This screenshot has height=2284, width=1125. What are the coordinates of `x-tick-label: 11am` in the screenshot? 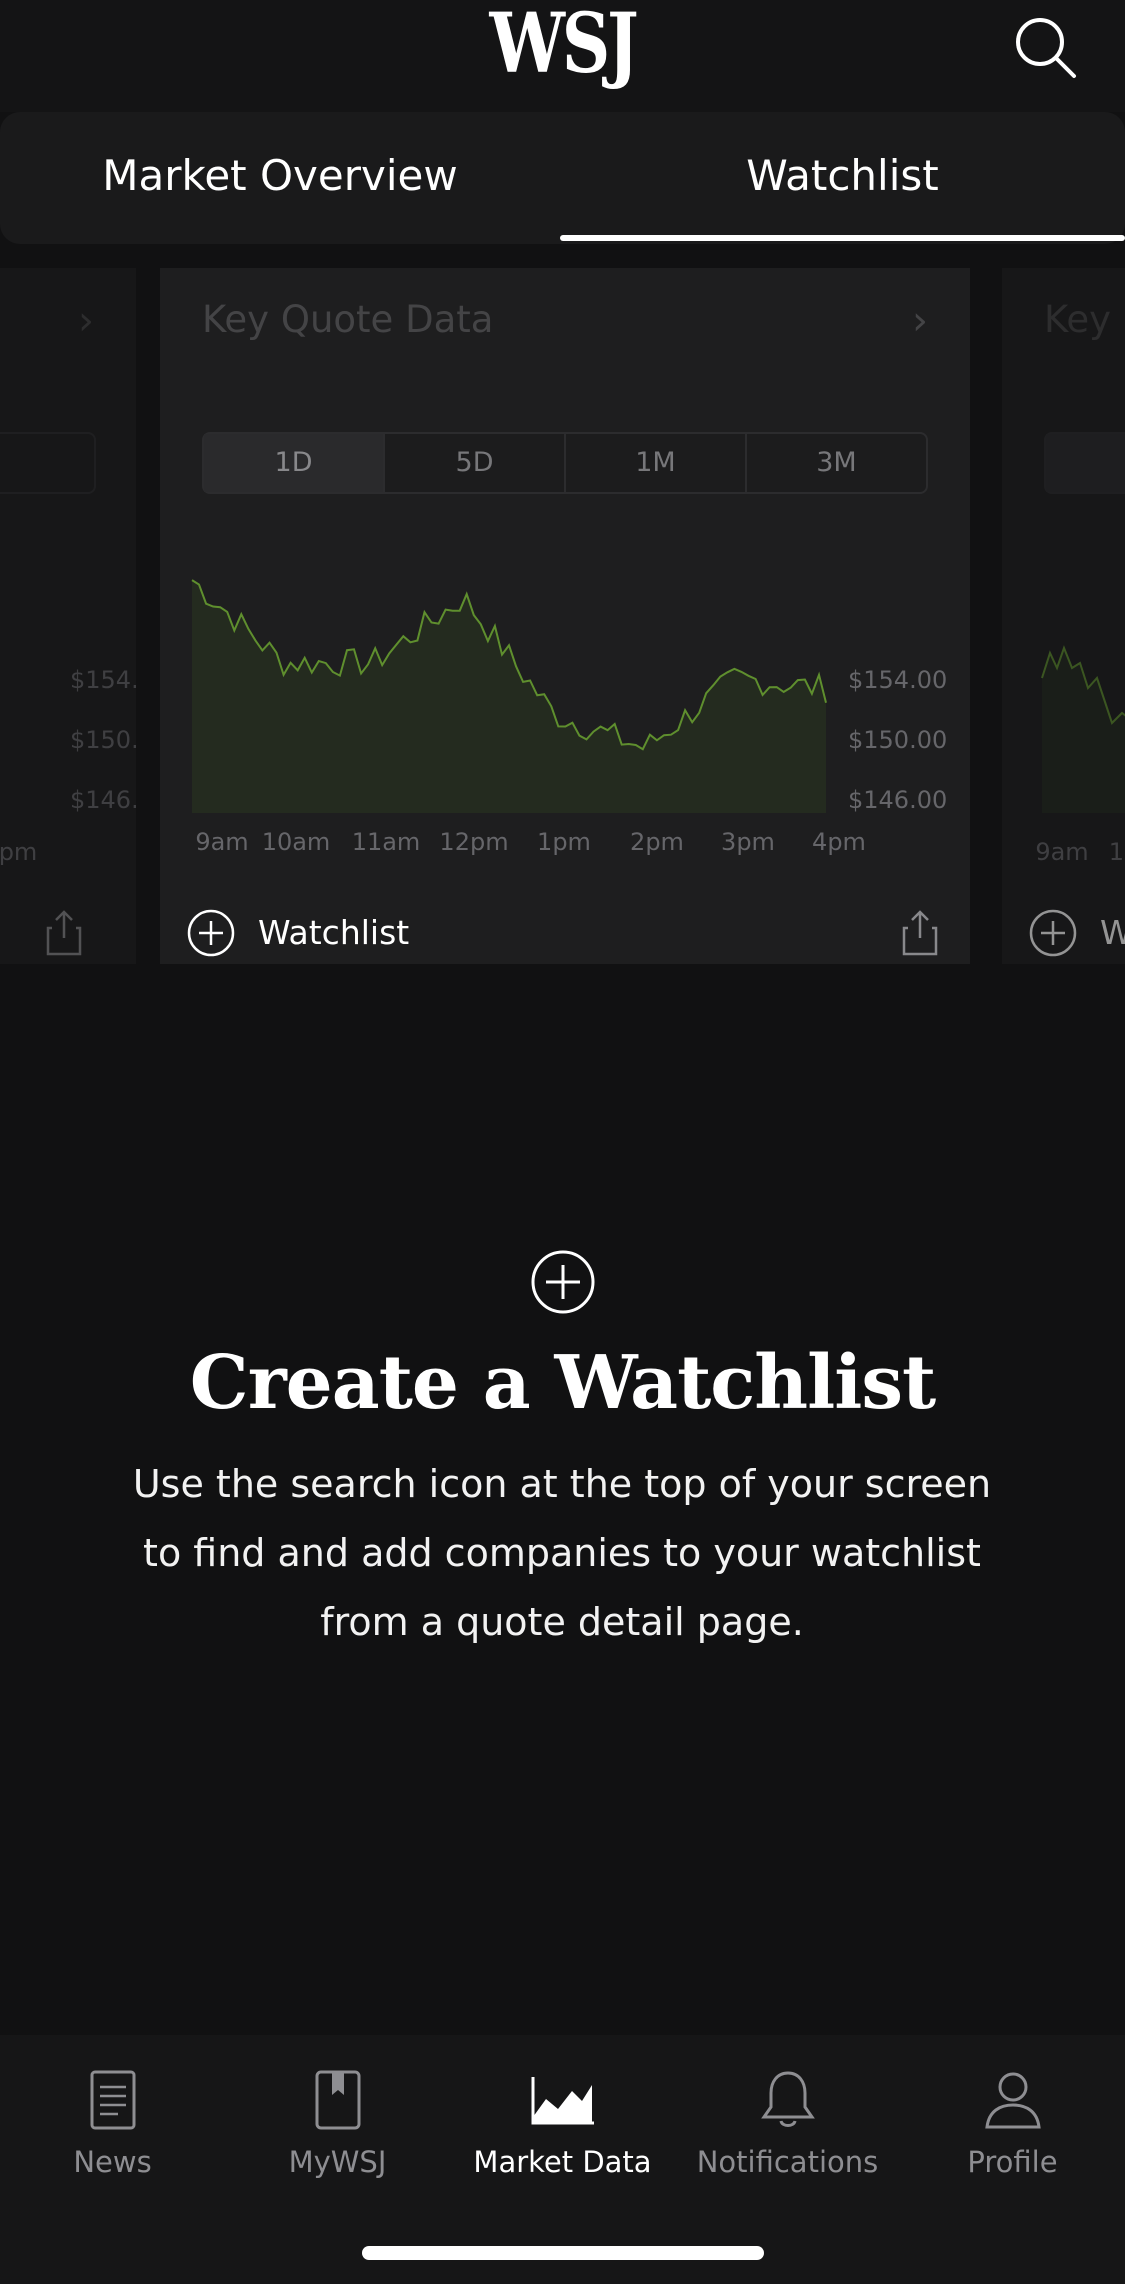 It's located at (386, 842).